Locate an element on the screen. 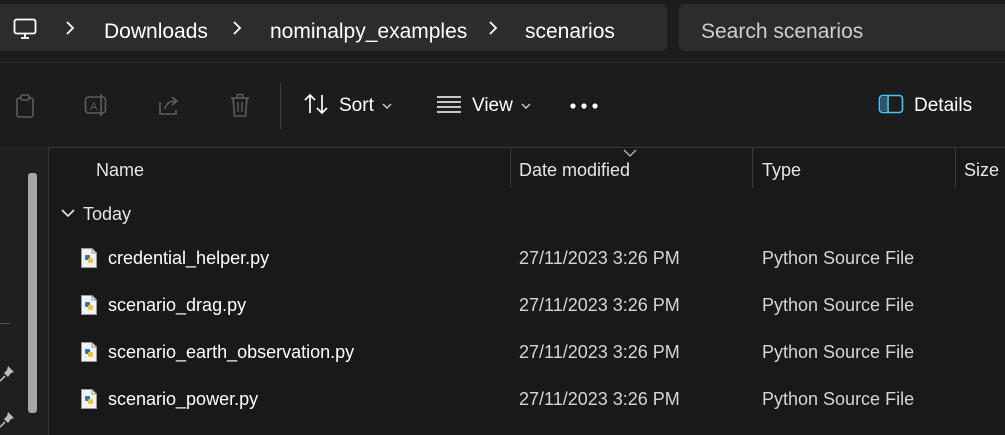 The width and height of the screenshot is (1005, 435). toolbar-divider is located at coordinates (280, 106).